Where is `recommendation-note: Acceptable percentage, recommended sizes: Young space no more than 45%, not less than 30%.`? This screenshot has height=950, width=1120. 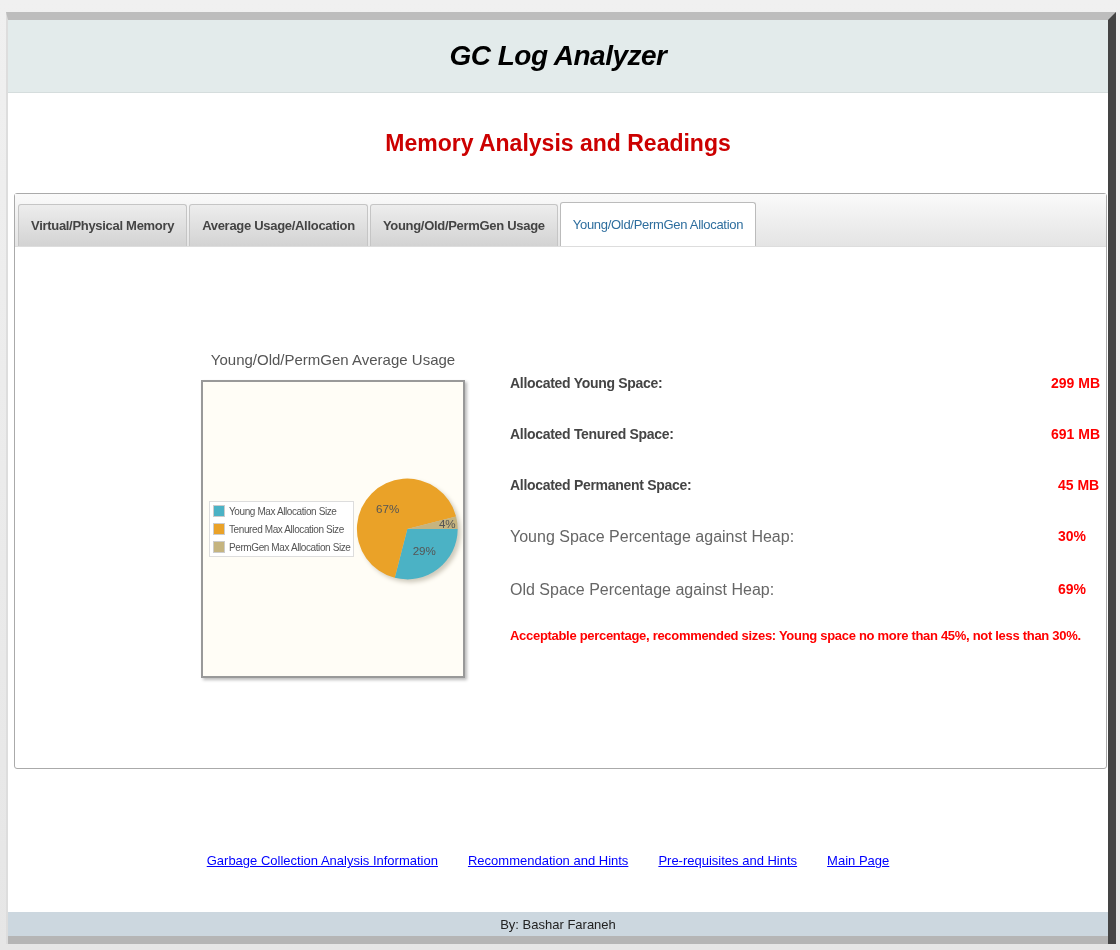 recommendation-note: Acceptable percentage, recommended sizes: Young space no more than 45%, not less than 30%. is located at coordinates (796, 635).